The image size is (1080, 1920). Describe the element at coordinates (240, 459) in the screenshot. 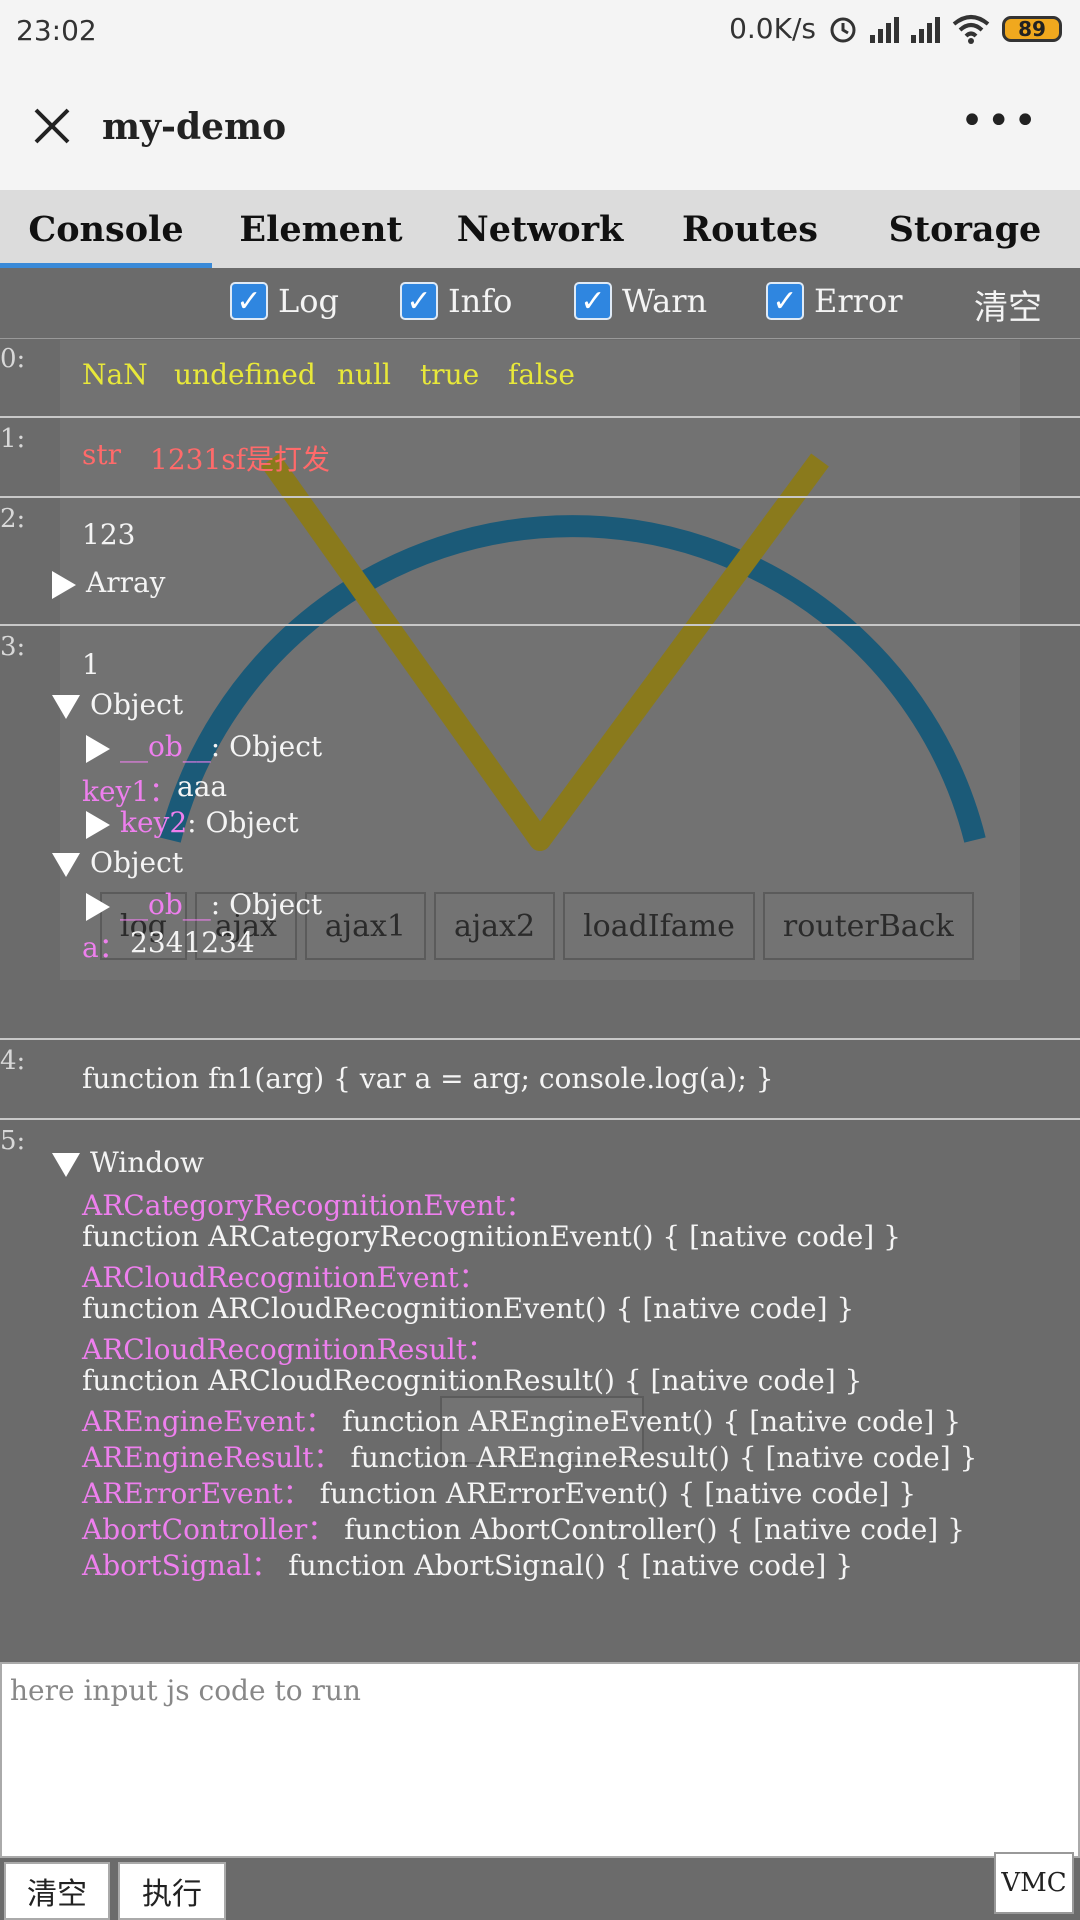

I see `value-string: 1231sf是打发` at that location.